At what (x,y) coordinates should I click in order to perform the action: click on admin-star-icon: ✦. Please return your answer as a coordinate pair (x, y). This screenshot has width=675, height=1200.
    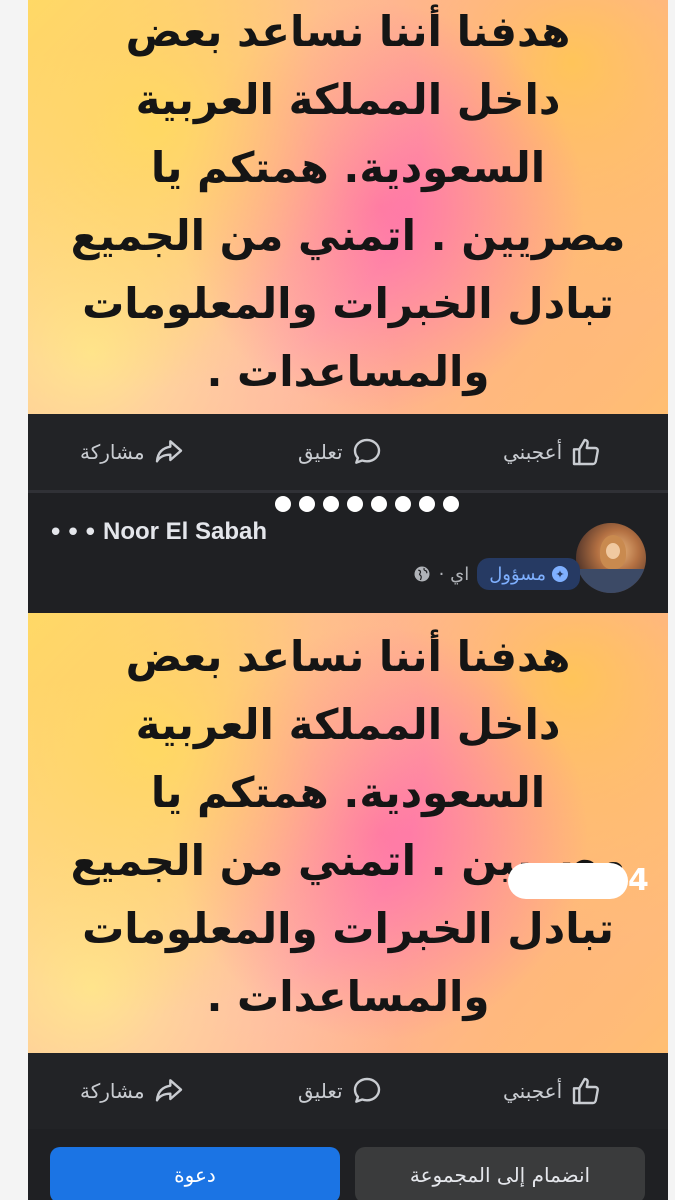
    Looking at the image, I should click on (560, 574).